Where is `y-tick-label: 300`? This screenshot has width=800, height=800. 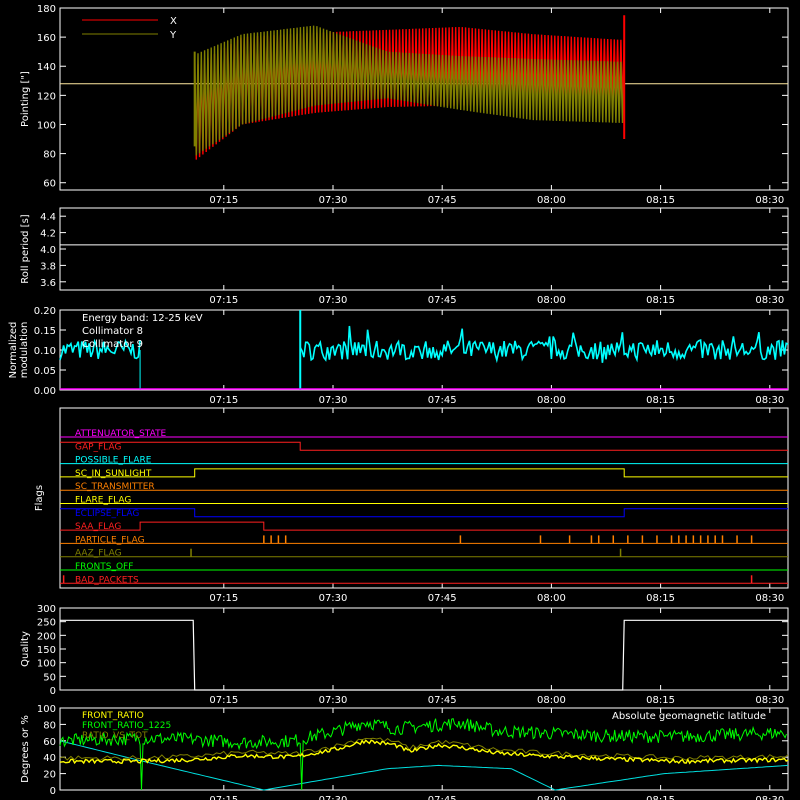
y-tick-label: 300 is located at coordinates (46, 609).